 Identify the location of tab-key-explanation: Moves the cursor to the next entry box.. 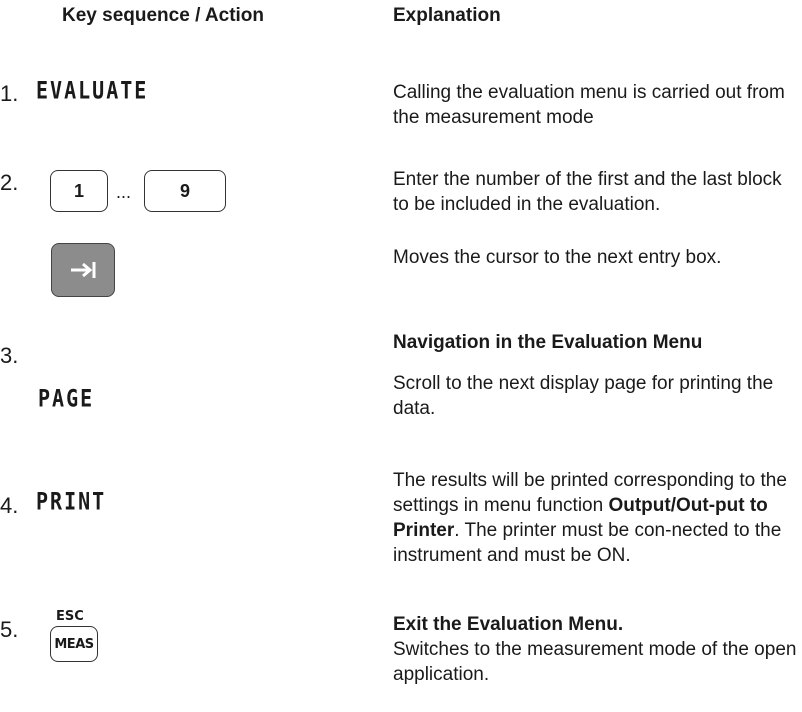
(557, 257).